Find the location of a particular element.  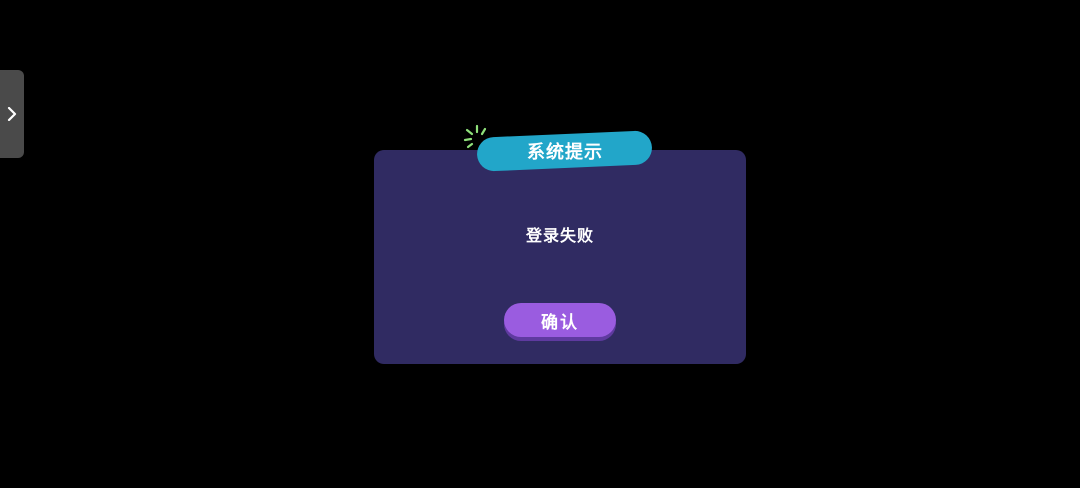

confirm-button-label: 确认 is located at coordinates (560, 322).